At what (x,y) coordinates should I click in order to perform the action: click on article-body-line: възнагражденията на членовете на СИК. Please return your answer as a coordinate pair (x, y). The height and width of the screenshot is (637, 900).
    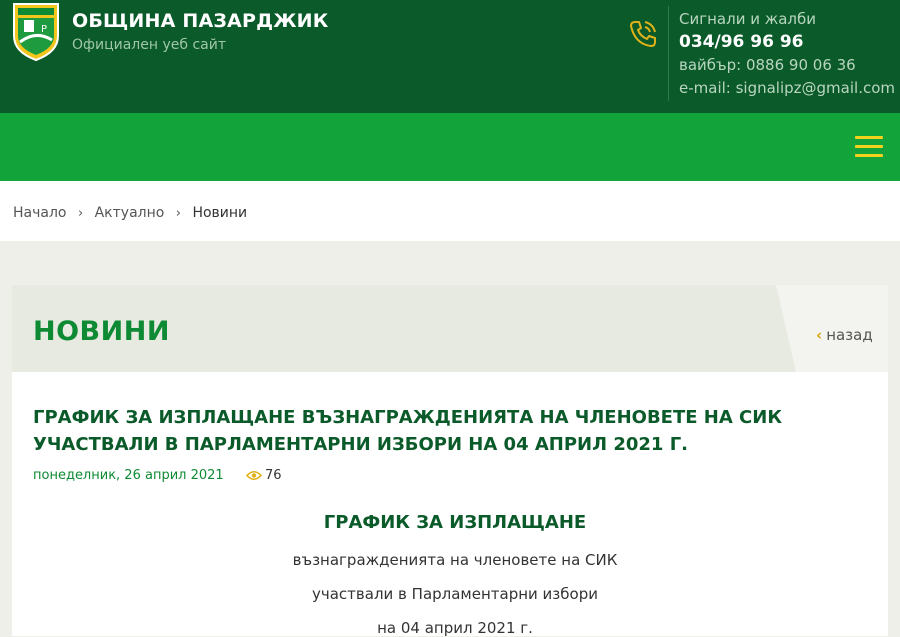
    Looking at the image, I should click on (455, 560).